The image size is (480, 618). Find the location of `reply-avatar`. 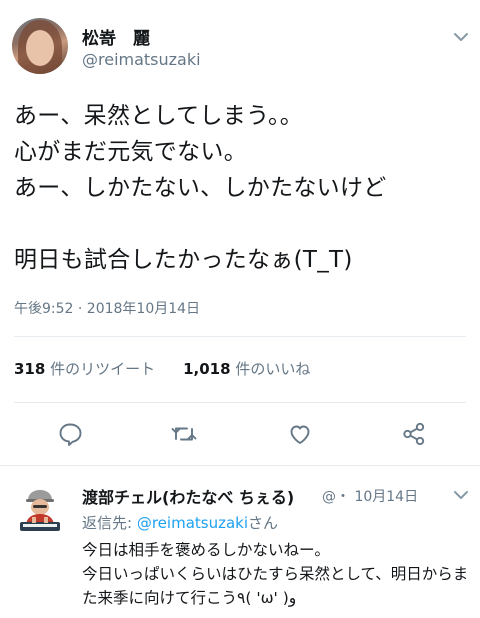

reply-avatar is located at coordinates (40, 508).